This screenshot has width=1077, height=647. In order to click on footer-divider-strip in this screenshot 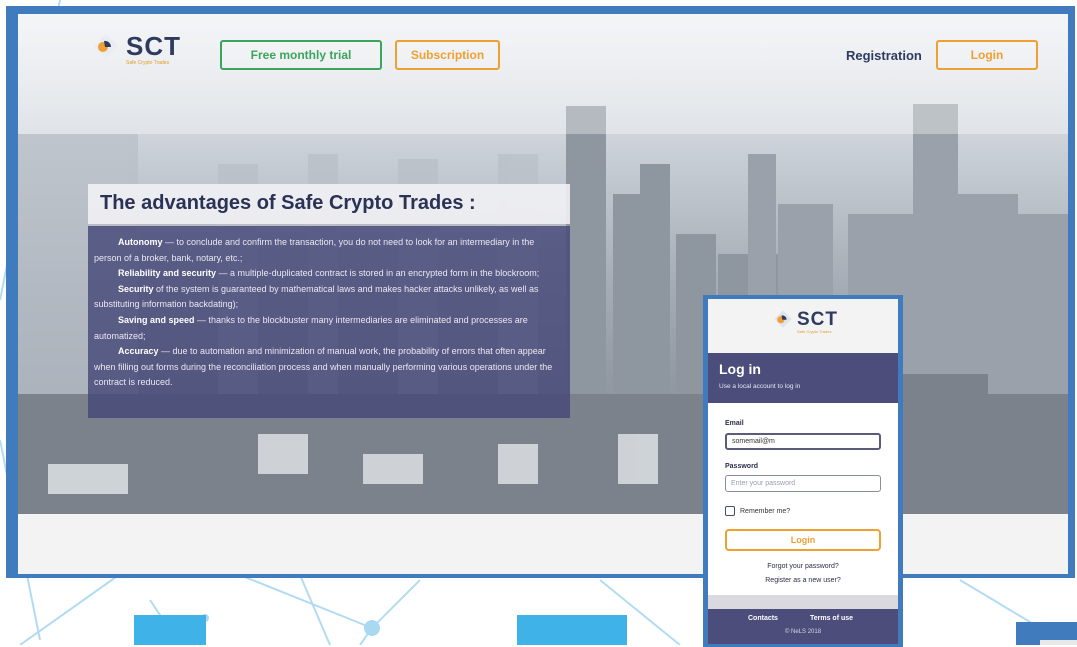, I will do `click(803, 602)`.